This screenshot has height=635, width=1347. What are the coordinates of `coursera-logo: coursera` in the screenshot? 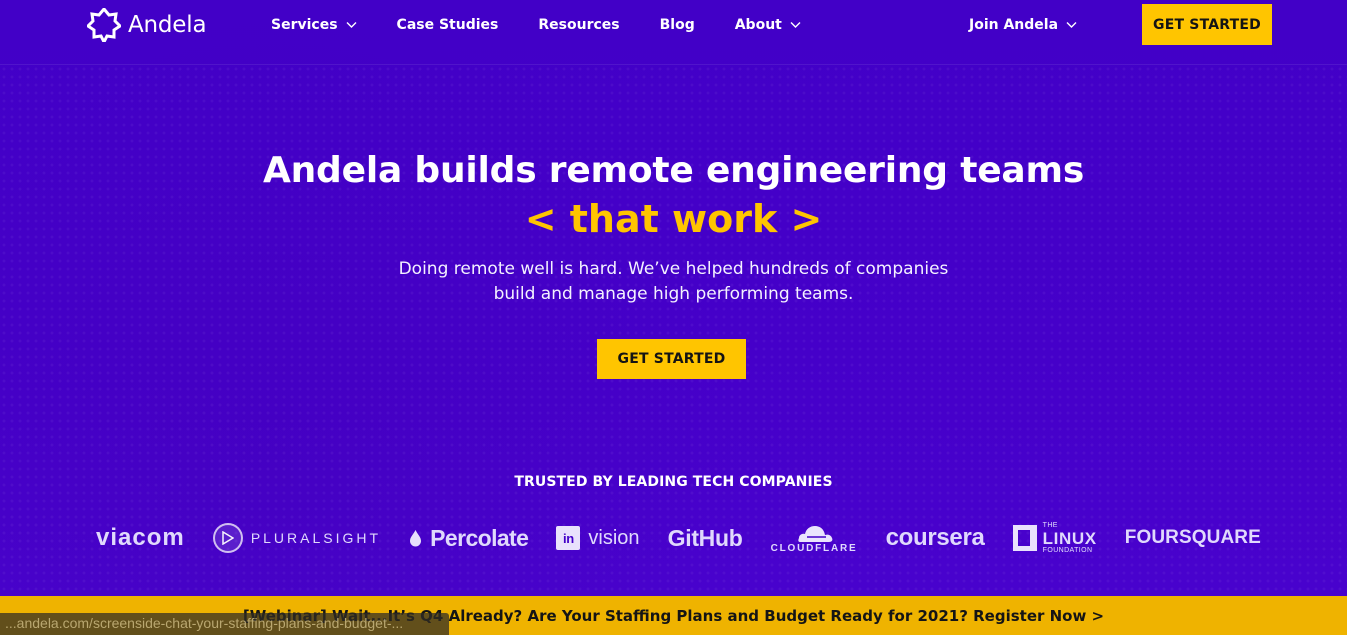 It's located at (935, 538).